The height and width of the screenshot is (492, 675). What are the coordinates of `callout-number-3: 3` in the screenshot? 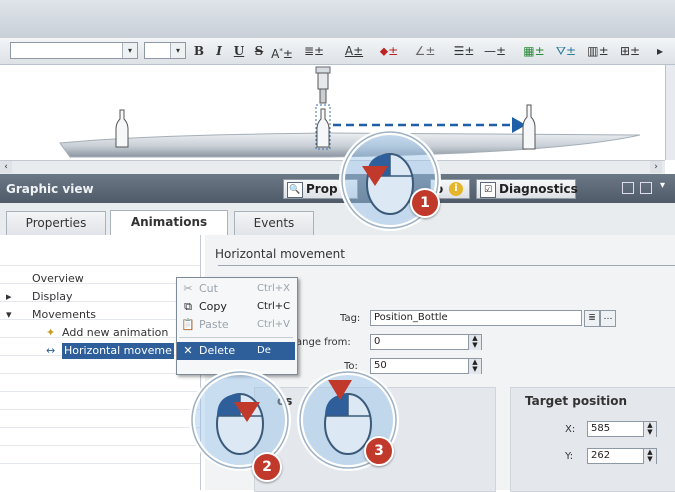 It's located at (379, 451).